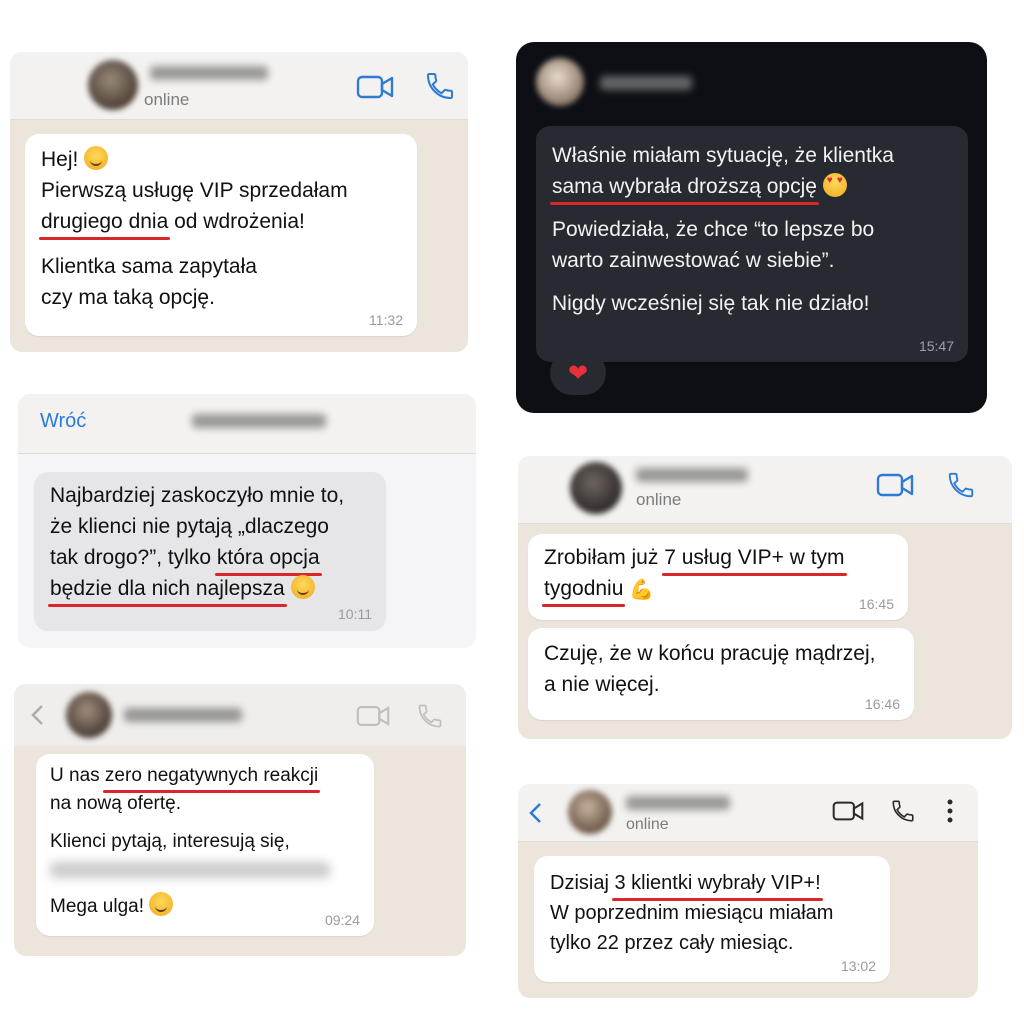 Image resolution: width=1024 pixels, height=1024 pixels. What do you see at coordinates (876, 604) in the screenshot?
I see `message-time: 16:45` at bounding box center [876, 604].